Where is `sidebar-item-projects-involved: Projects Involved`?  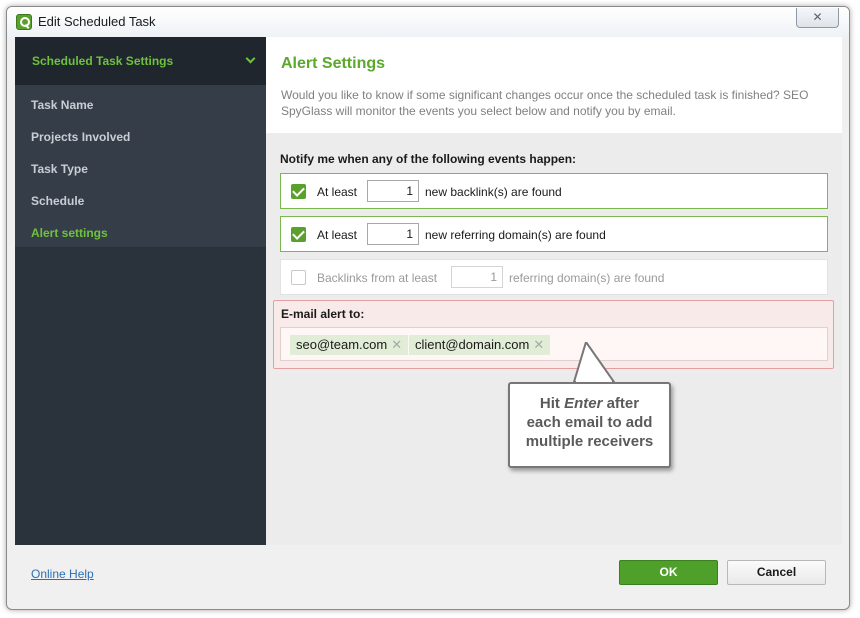 sidebar-item-projects-involved: Projects Involved is located at coordinates (80, 137).